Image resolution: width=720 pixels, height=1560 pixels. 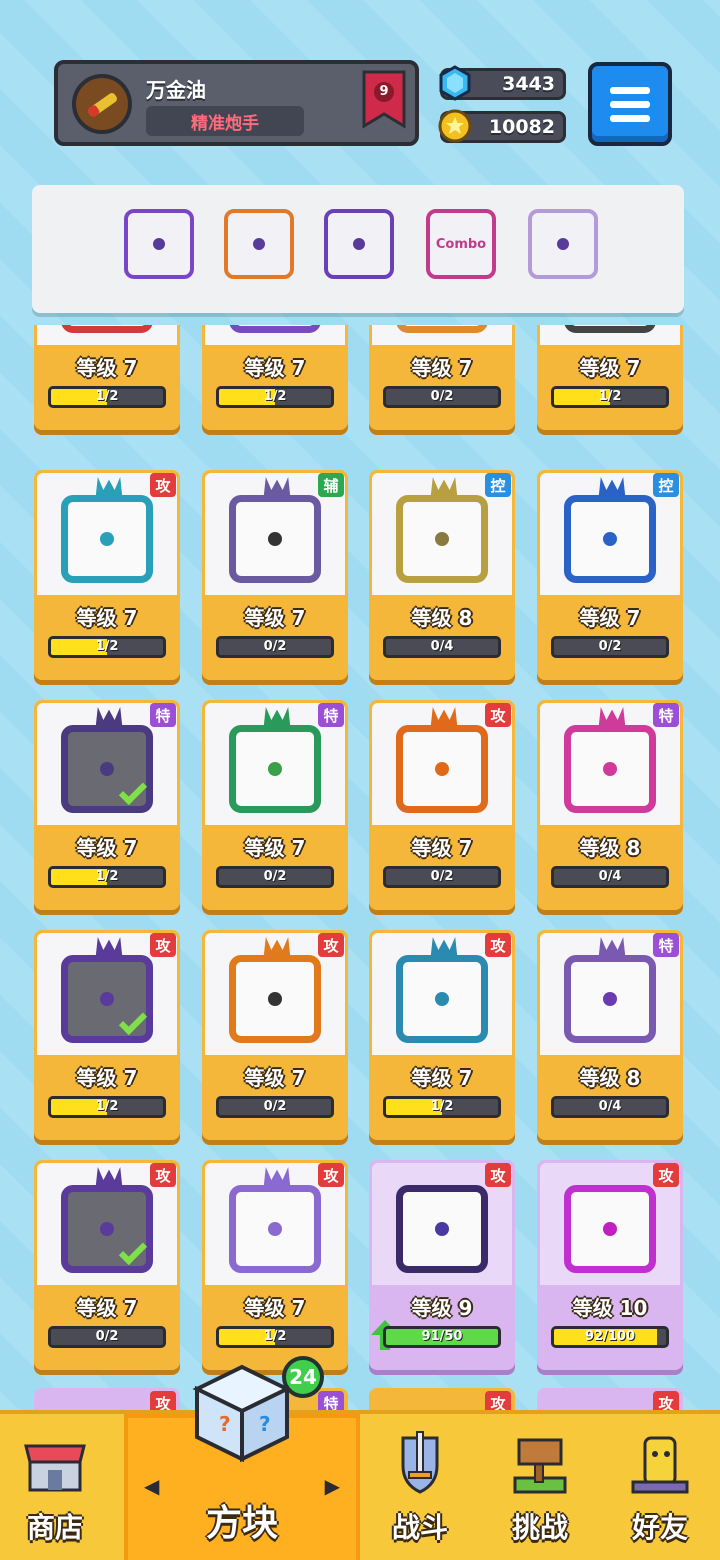 What do you see at coordinates (442, 575) in the screenshot?
I see `dice-card: 控等级 8 0/4` at bounding box center [442, 575].